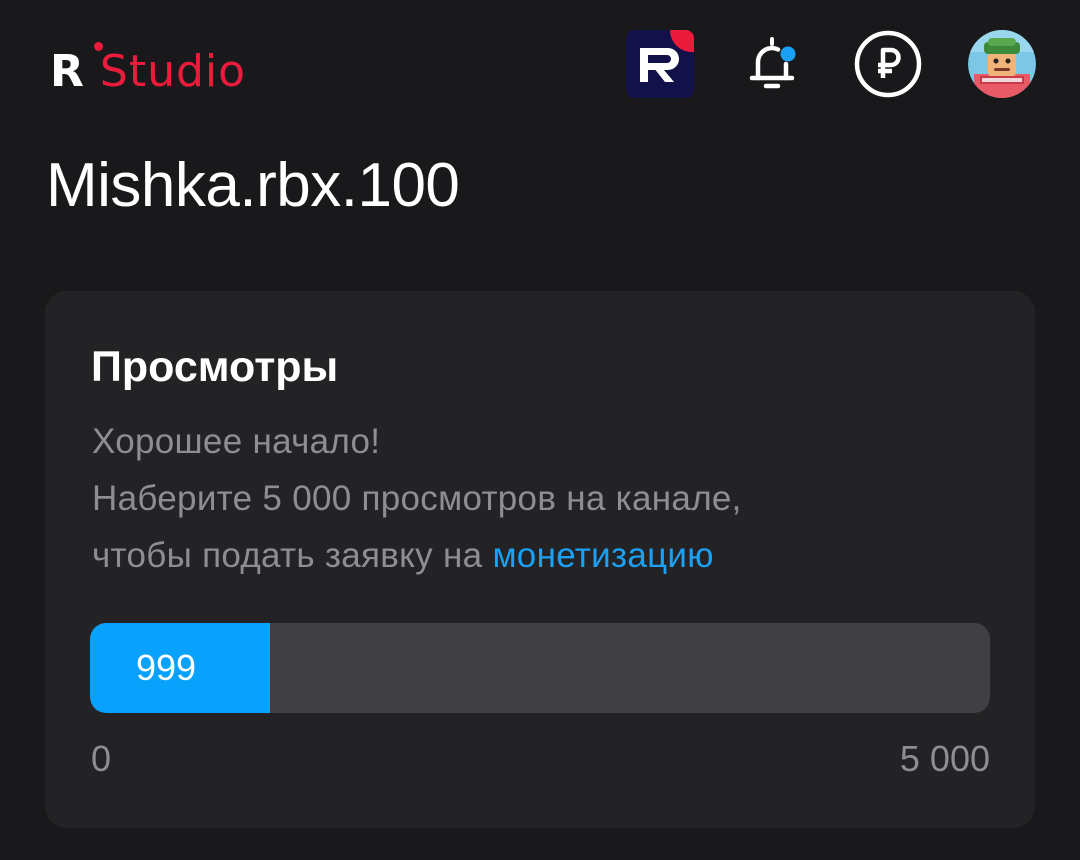 This screenshot has width=1080, height=860. Describe the element at coordinates (166, 667) in the screenshot. I see `progress-value: 999` at that location.